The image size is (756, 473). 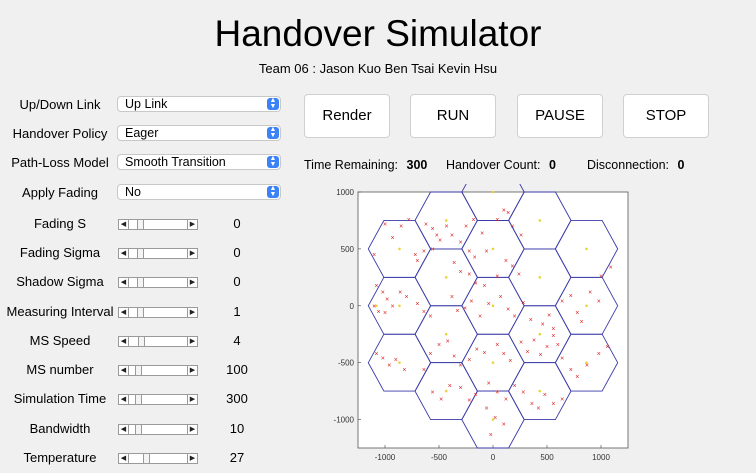 What do you see at coordinates (346, 363) in the screenshot?
I see `y-tick-label: -500` at bounding box center [346, 363].